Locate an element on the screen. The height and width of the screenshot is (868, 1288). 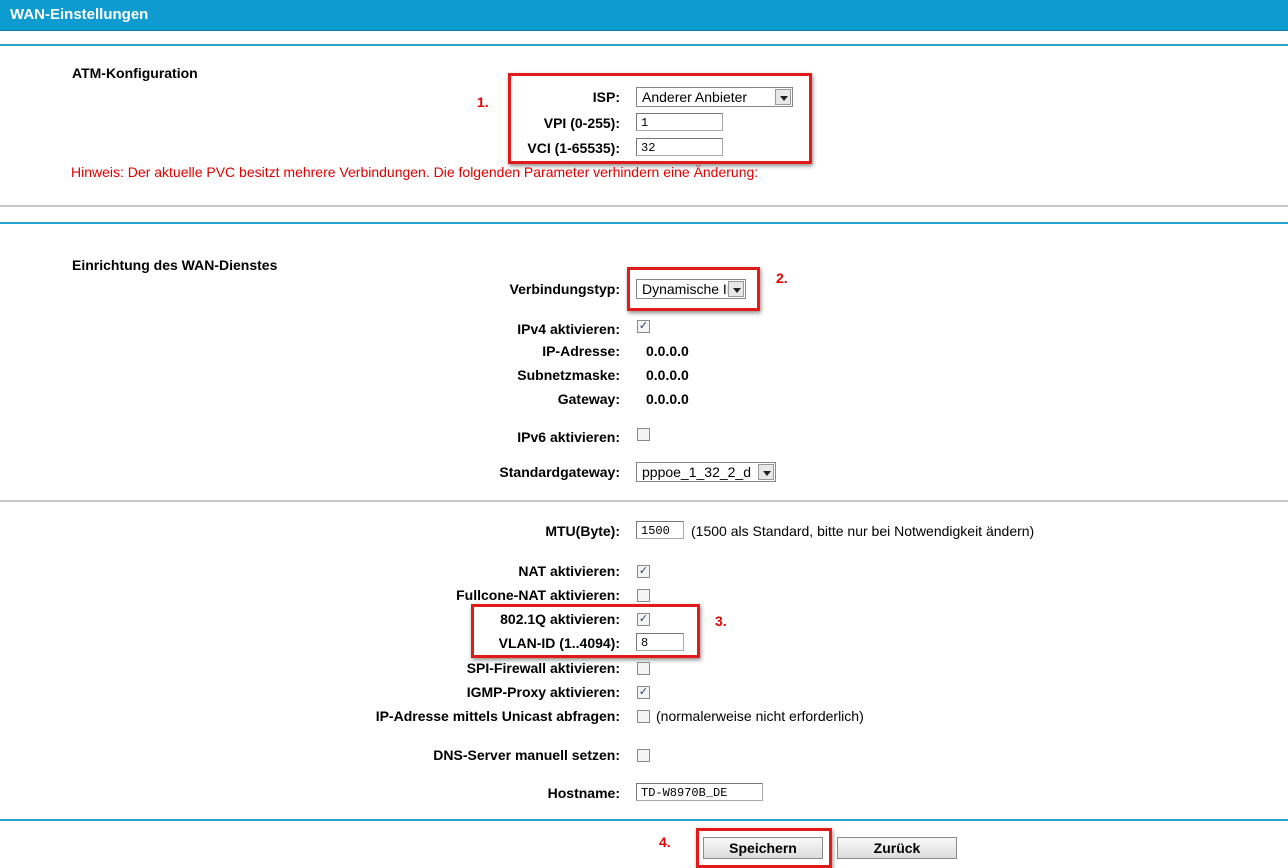
conn-type-label: Verbindungstyp: is located at coordinates (564, 289).